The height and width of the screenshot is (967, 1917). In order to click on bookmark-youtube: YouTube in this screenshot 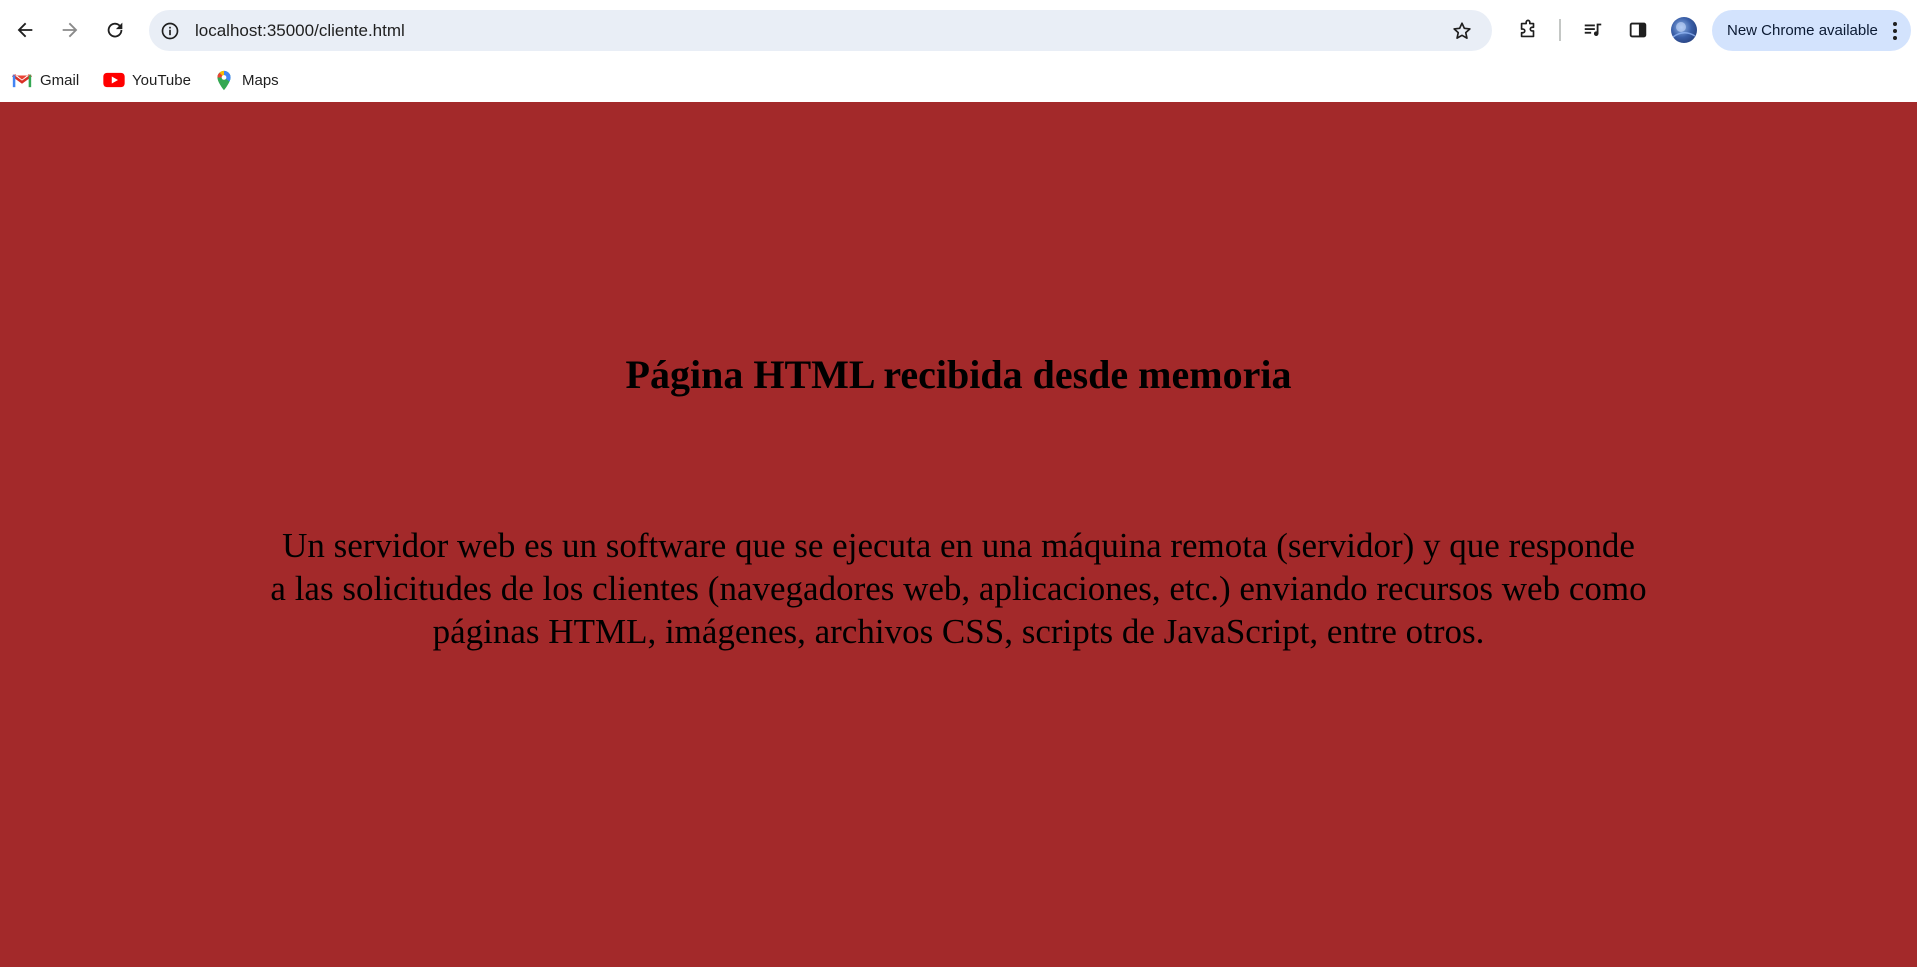, I will do `click(147, 80)`.